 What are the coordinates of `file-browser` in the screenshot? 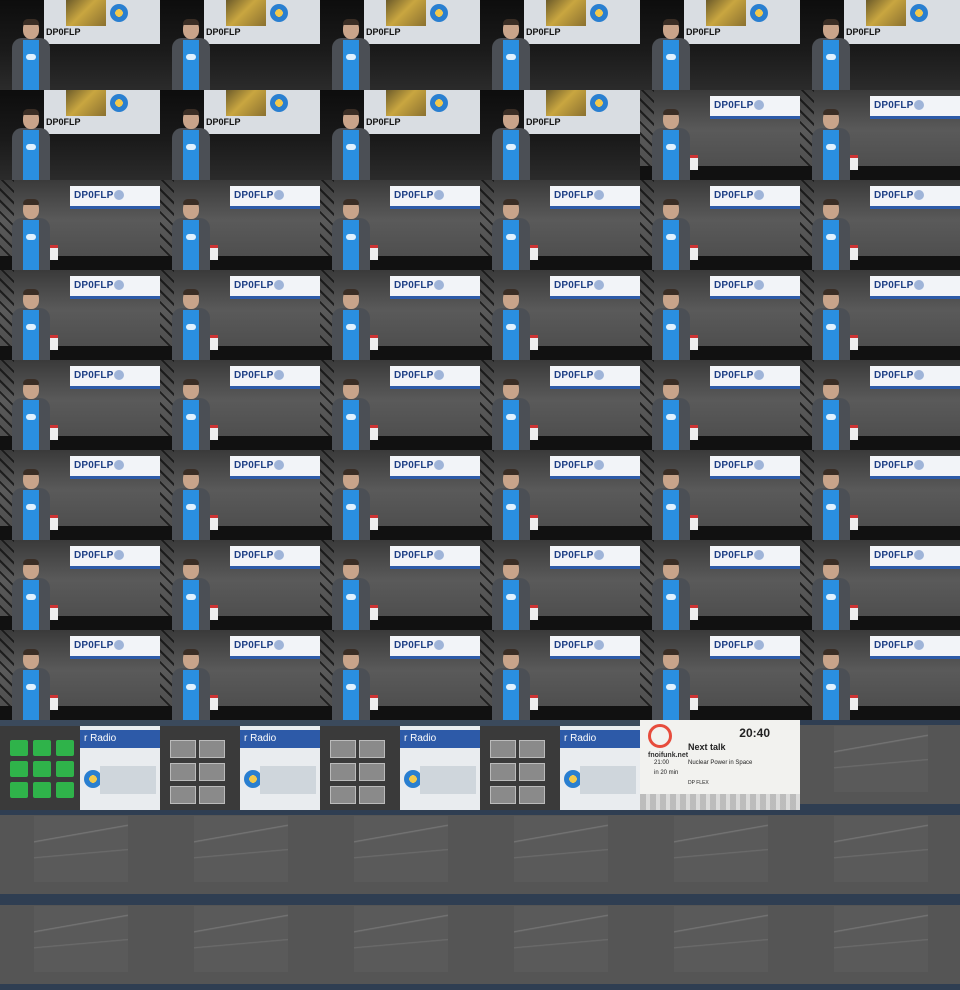 It's located at (40, 768).